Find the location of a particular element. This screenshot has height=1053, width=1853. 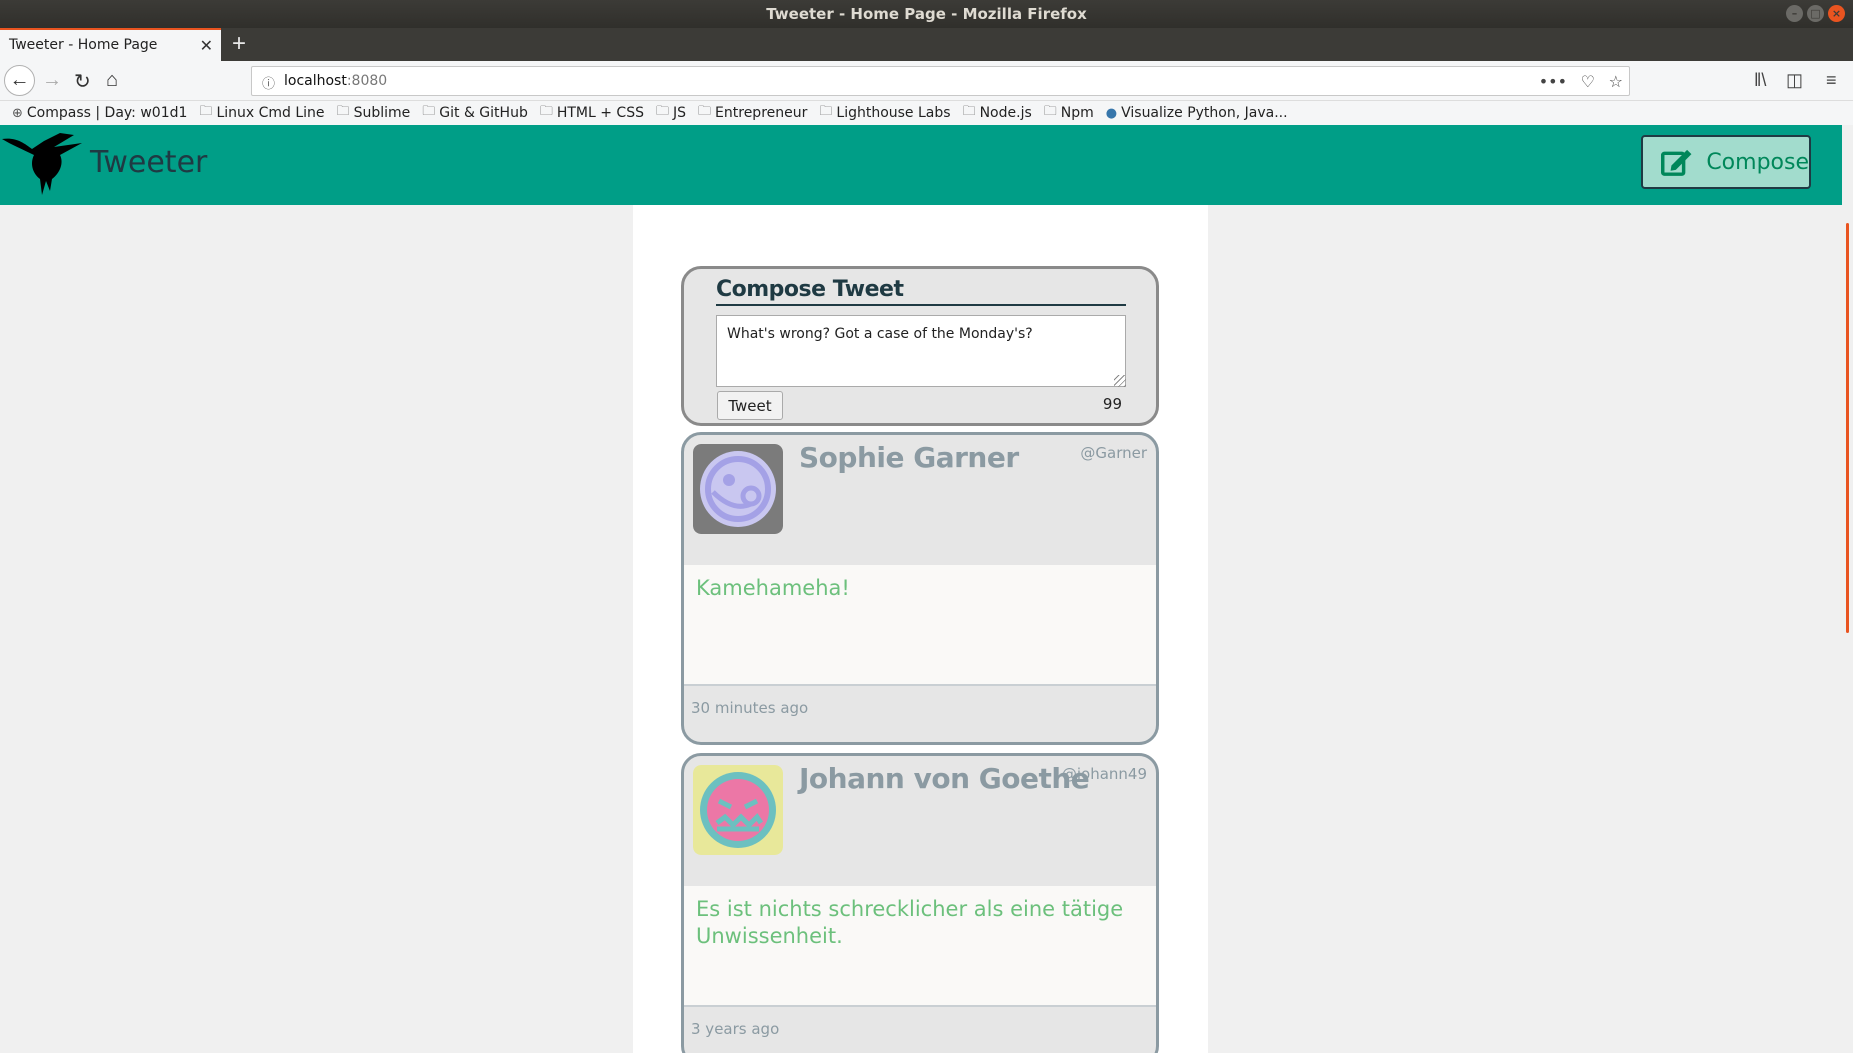

tweet-author-handle: @Garner is located at coordinates (1113, 453).